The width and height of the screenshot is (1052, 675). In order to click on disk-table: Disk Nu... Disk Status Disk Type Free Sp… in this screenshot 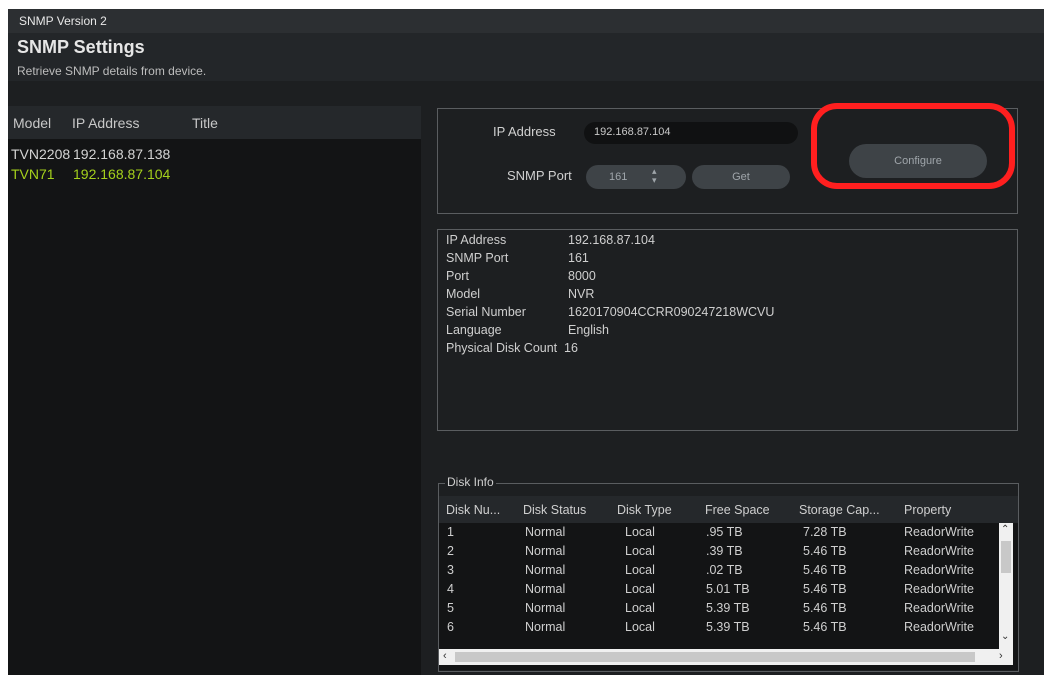, I will do `click(728, 583)`.